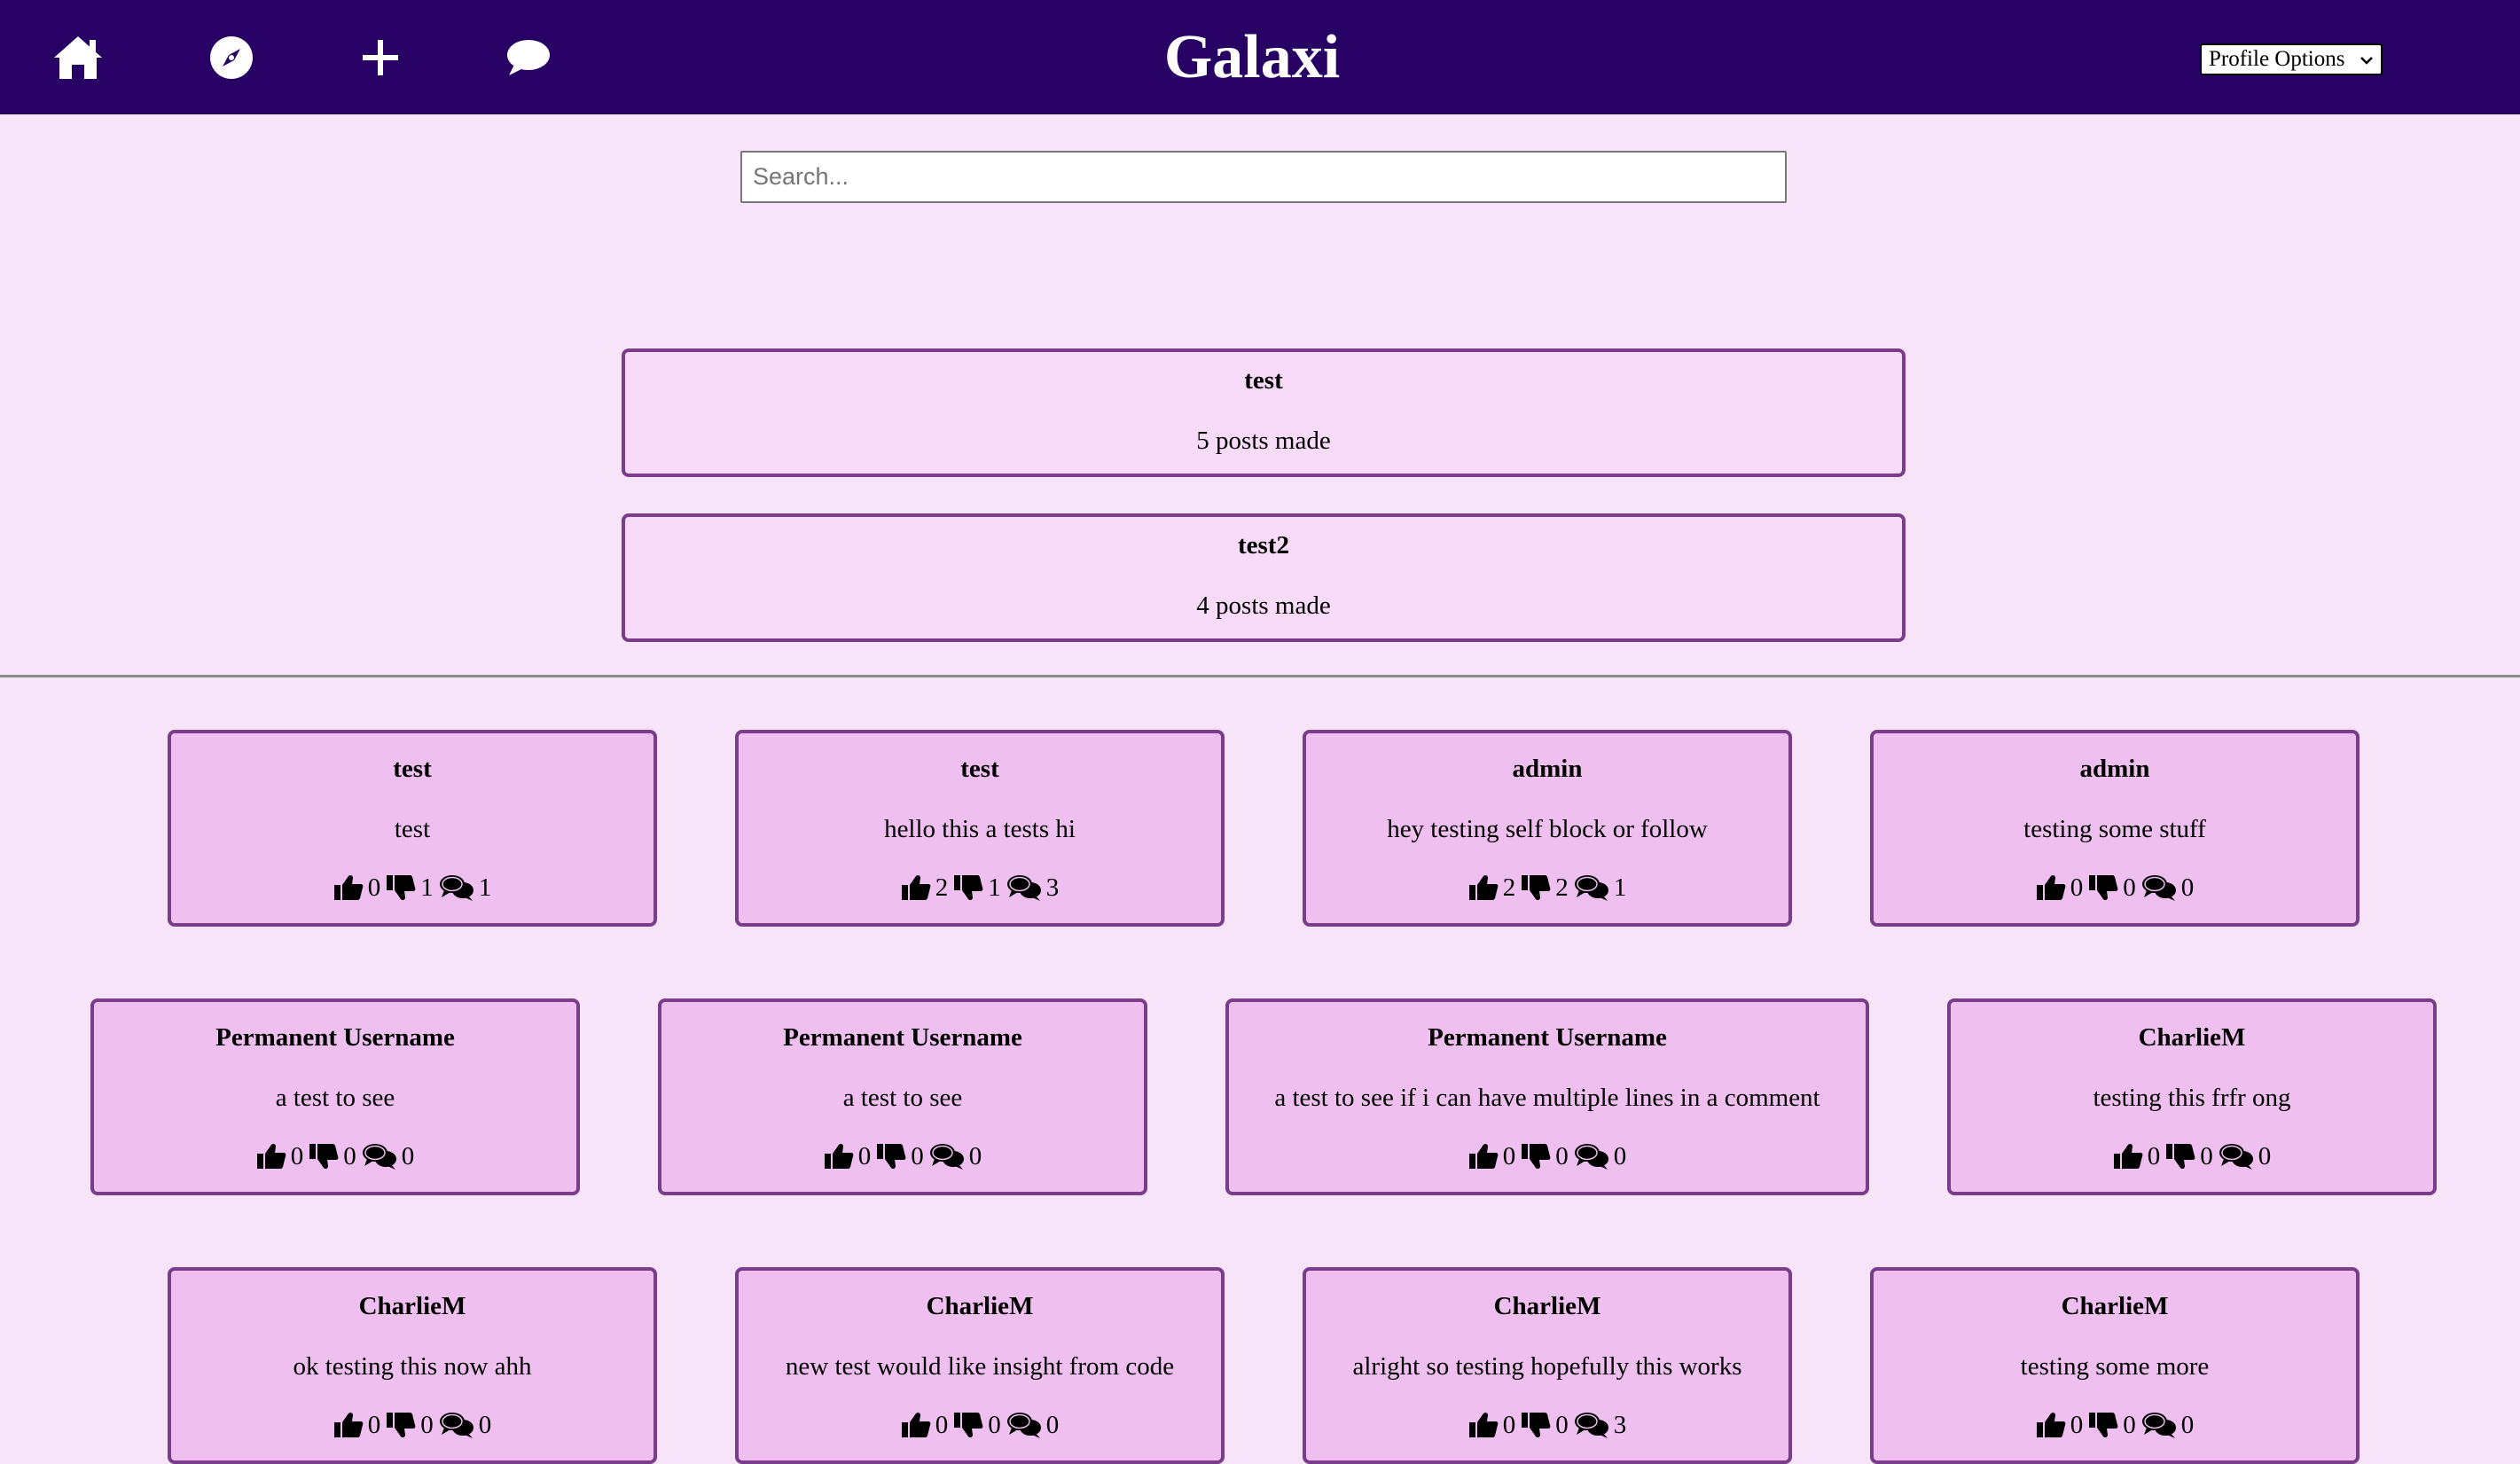  I want to click on user-card: test 5 posts made, so click(1264, 412).